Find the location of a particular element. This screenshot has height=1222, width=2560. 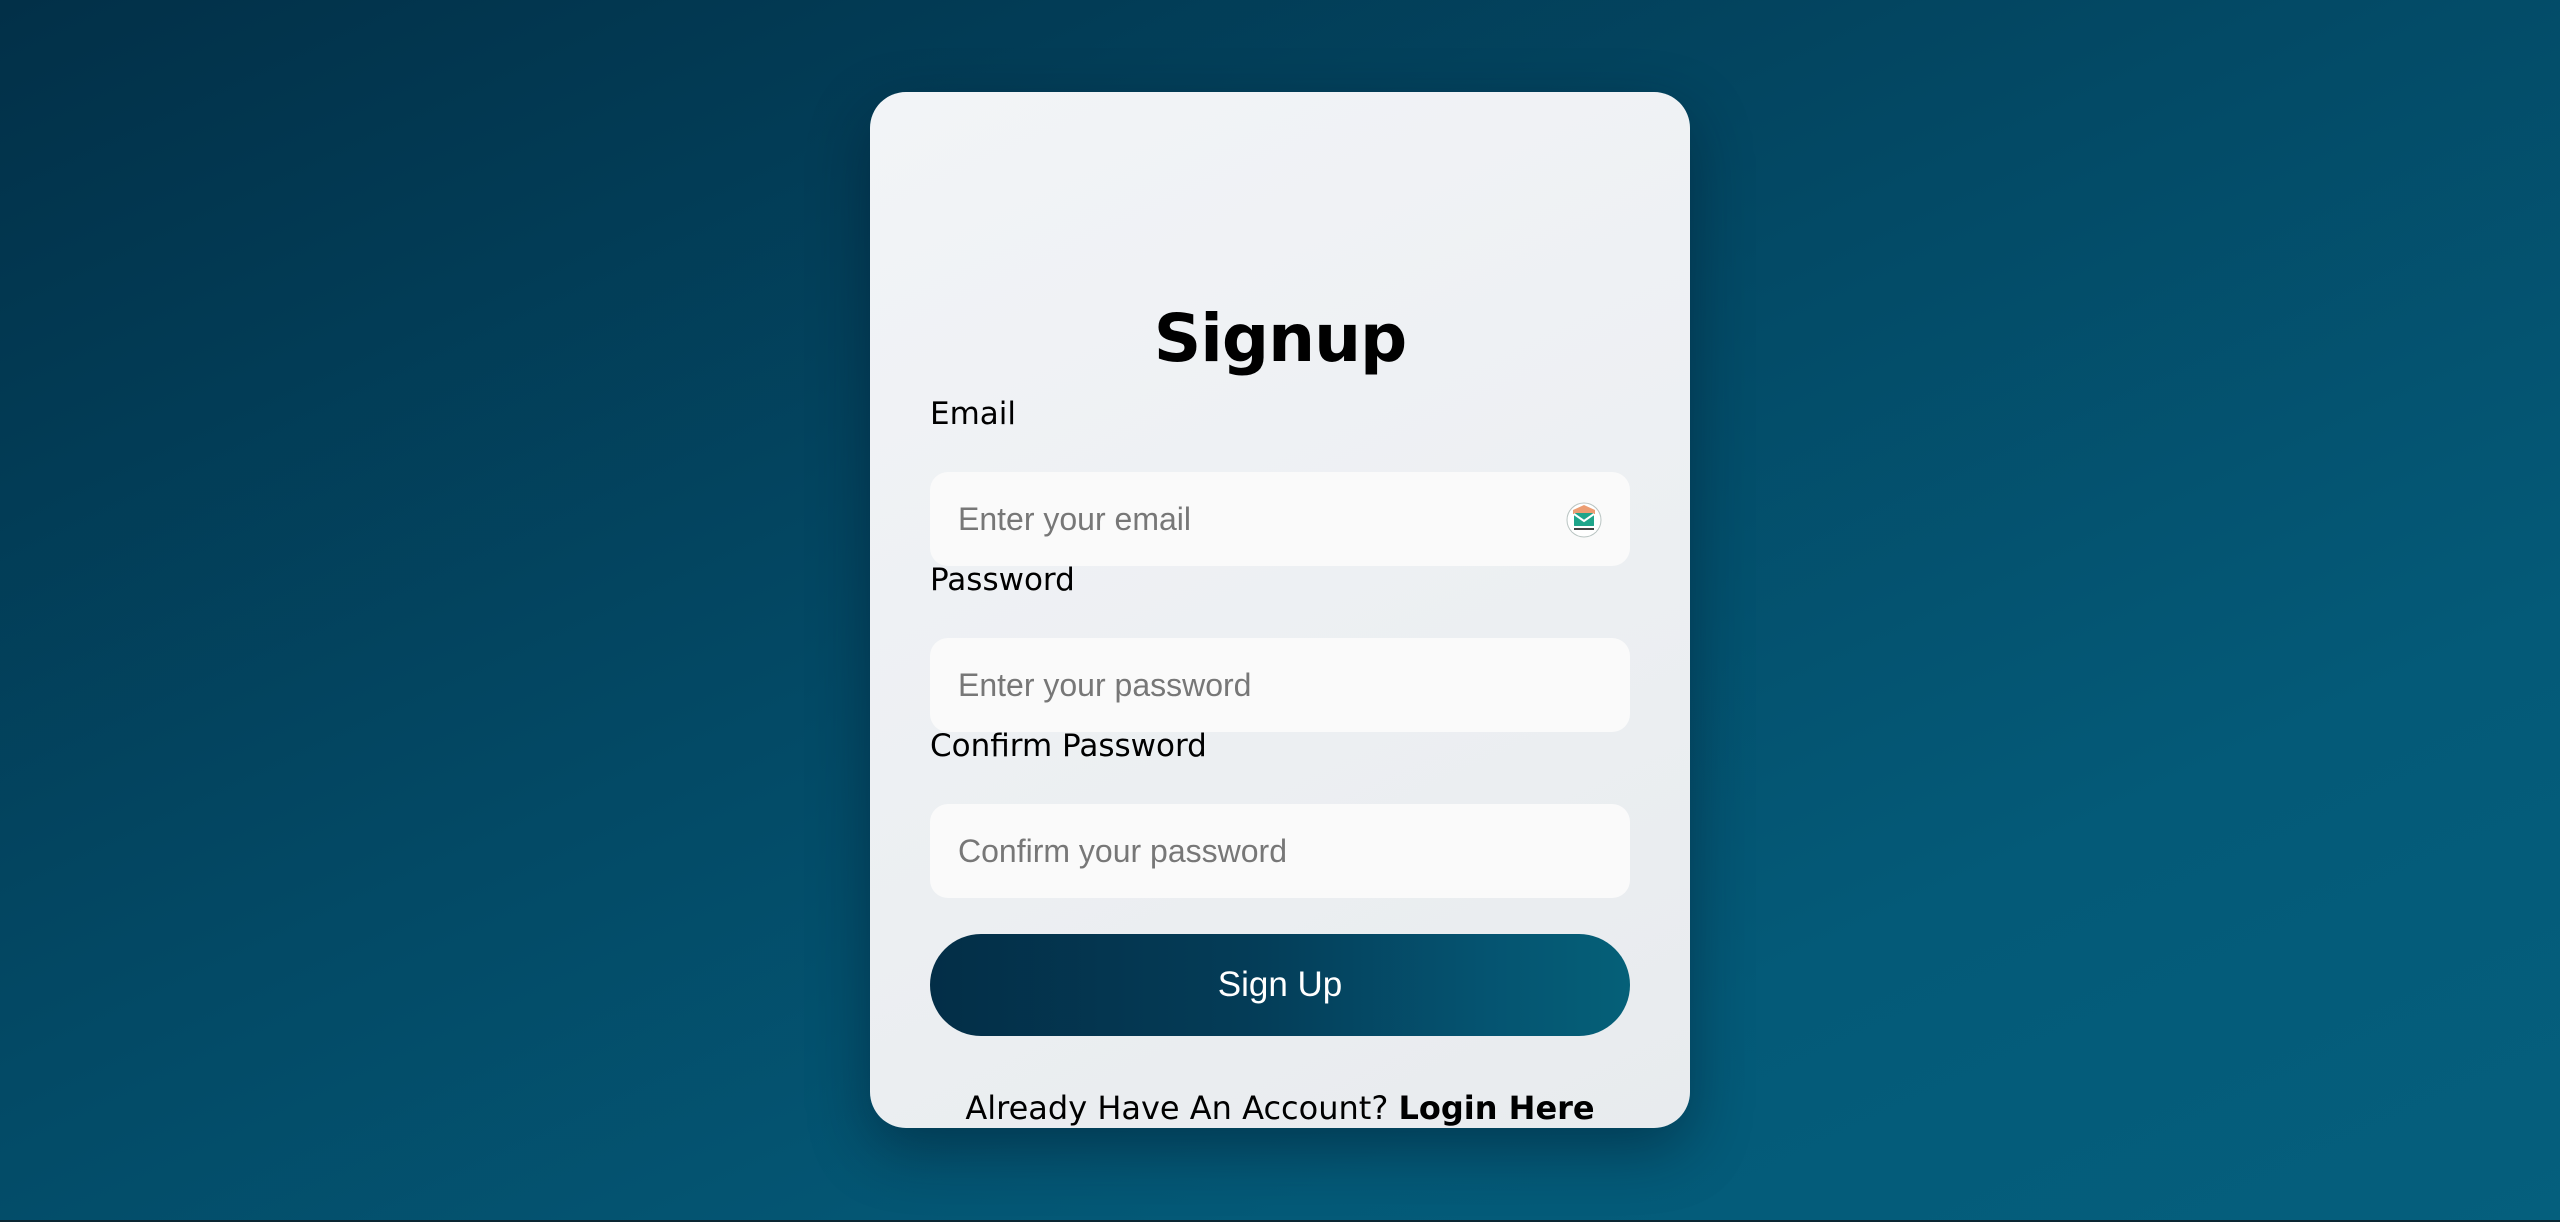

password-label: Password is located at coordinates (1002, 580).